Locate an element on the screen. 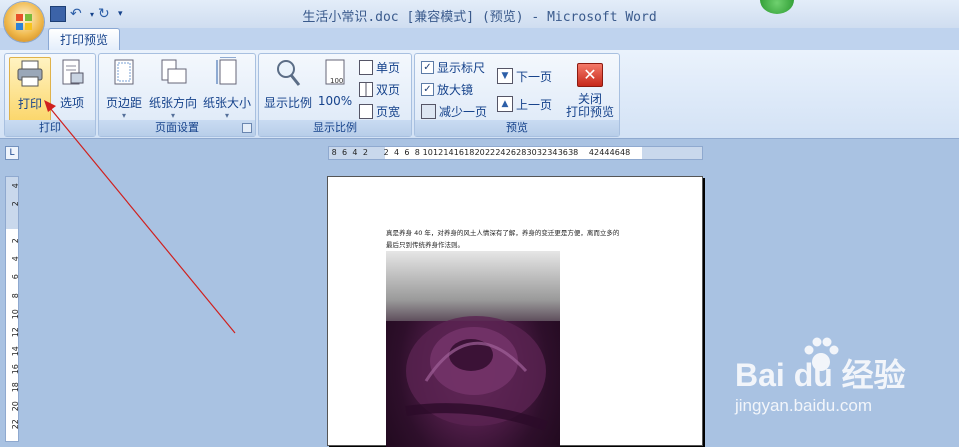 This screenshot has width=959, height=447. rose-image is located at coordinates (473, 349).